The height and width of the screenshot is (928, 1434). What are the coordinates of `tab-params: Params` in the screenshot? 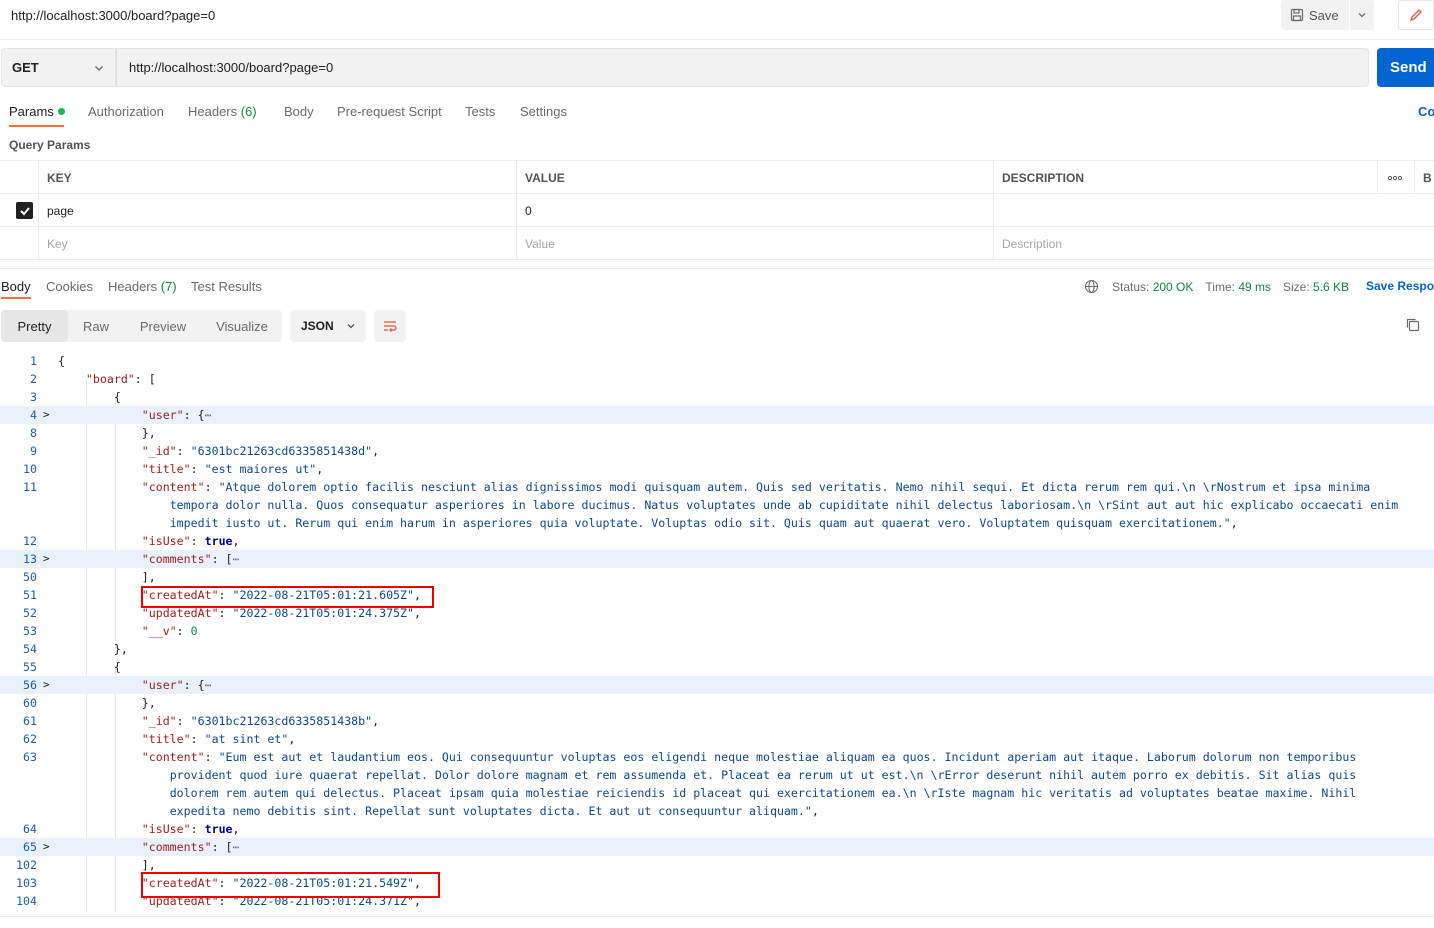 It's located at (37, 111).